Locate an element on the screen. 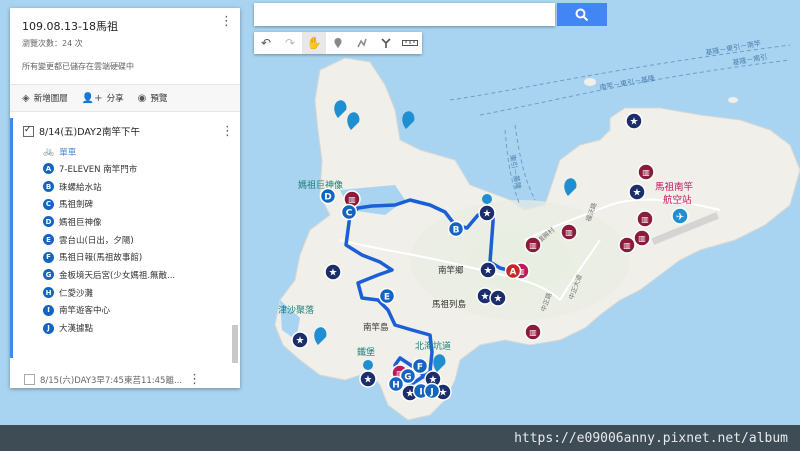 Image resolution: width=800 pixels, height=451 pixels. bicycle-icon: 🚲 is located at coordinates (49, 152).